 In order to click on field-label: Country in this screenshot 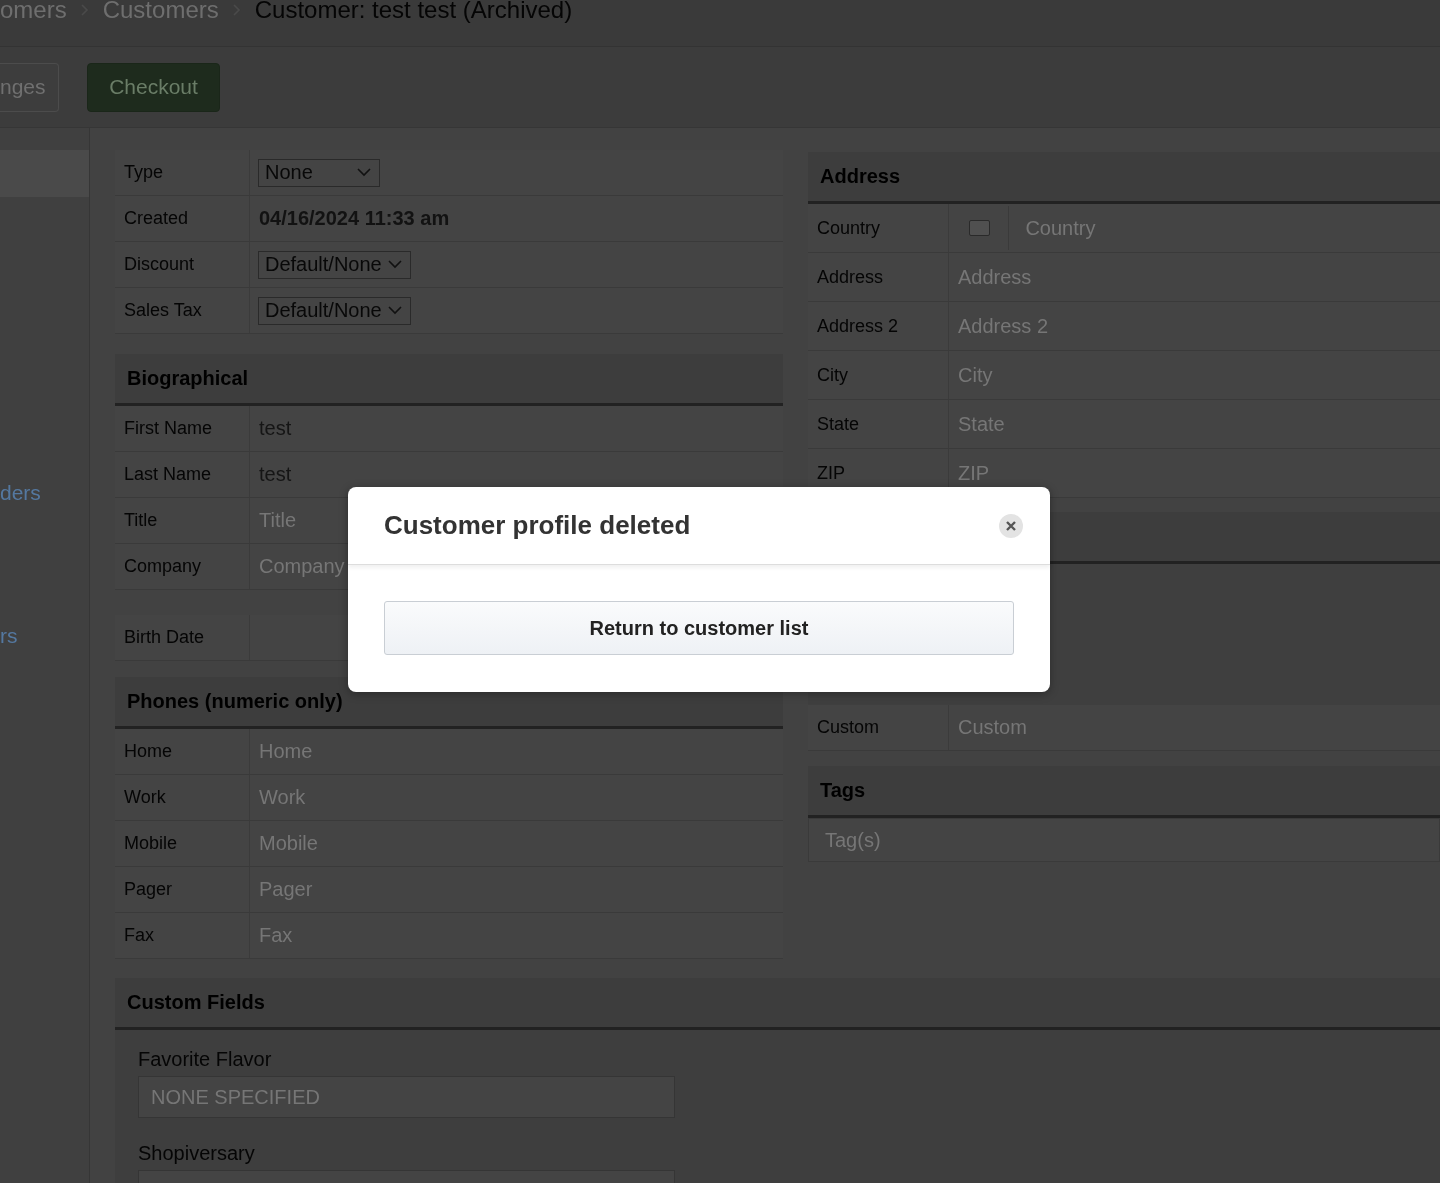, I will do `click(878, 228)`.